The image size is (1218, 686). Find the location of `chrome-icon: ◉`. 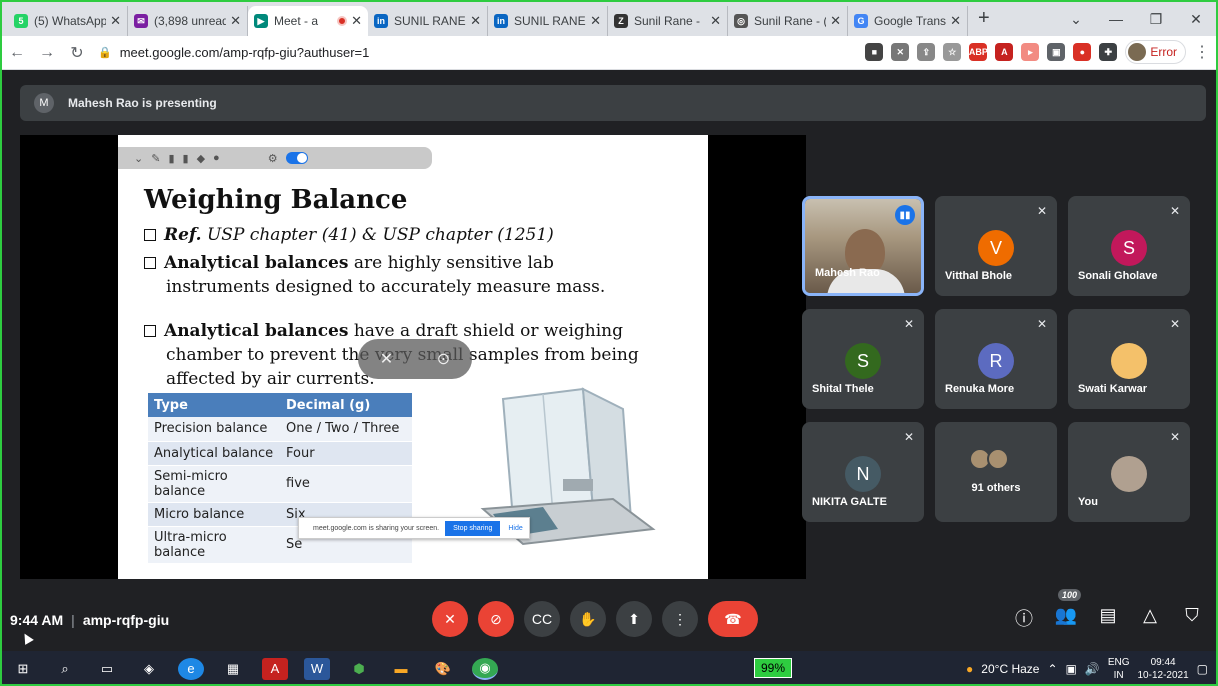

chrome-icon: ◉ is located at coordinates (485, 668).